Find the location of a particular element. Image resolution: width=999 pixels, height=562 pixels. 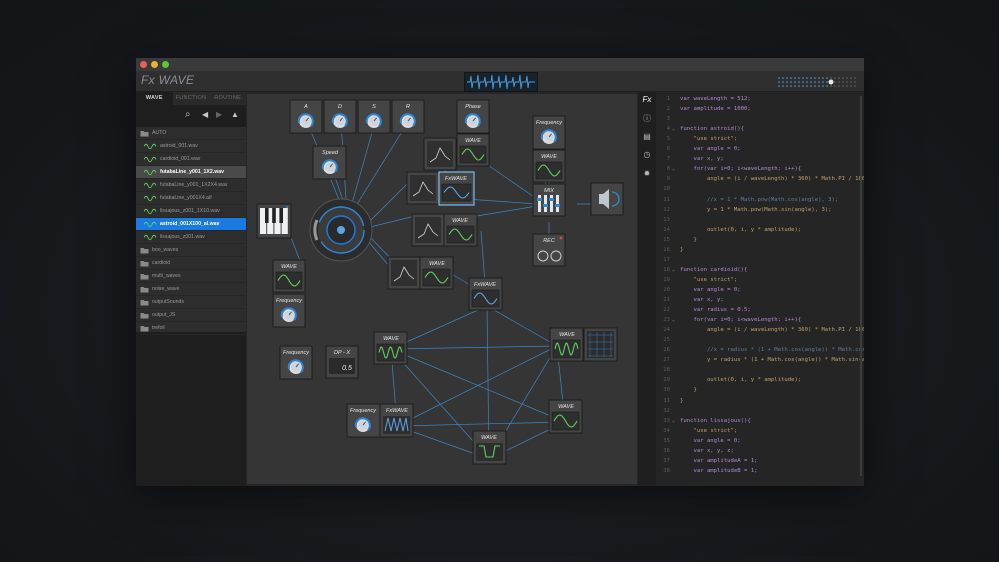

close-window-button is located at coordinates (143, 64).